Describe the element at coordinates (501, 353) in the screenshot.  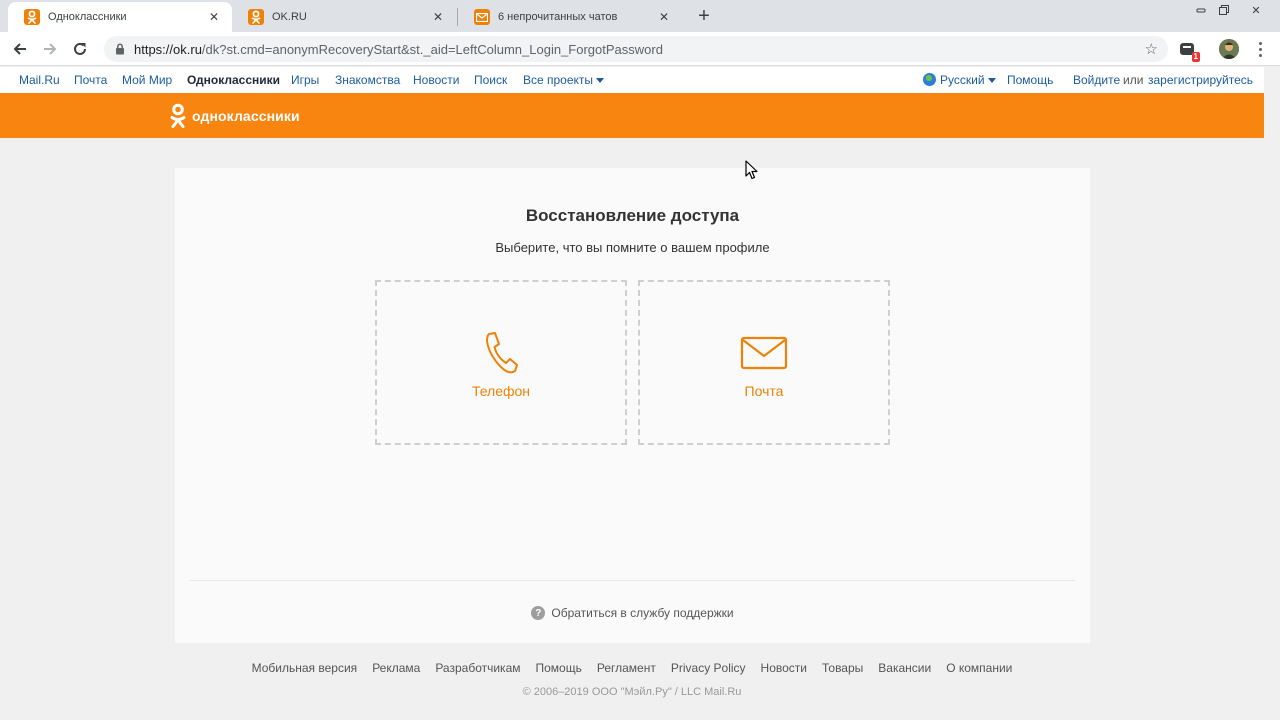
I see `phone-icon` at that location.